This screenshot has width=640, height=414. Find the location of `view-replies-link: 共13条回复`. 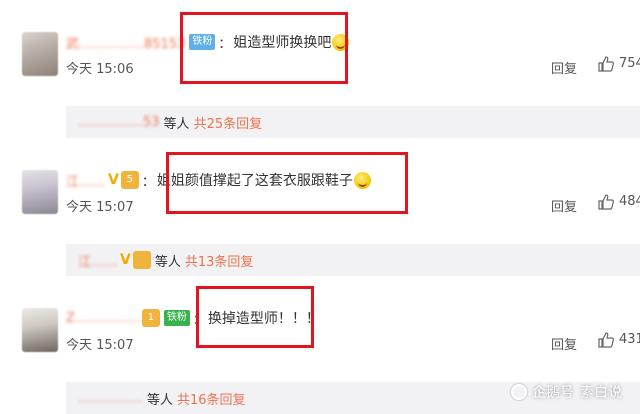

view-replies-link: 共13条回复 is located at coordinates (219, 260).